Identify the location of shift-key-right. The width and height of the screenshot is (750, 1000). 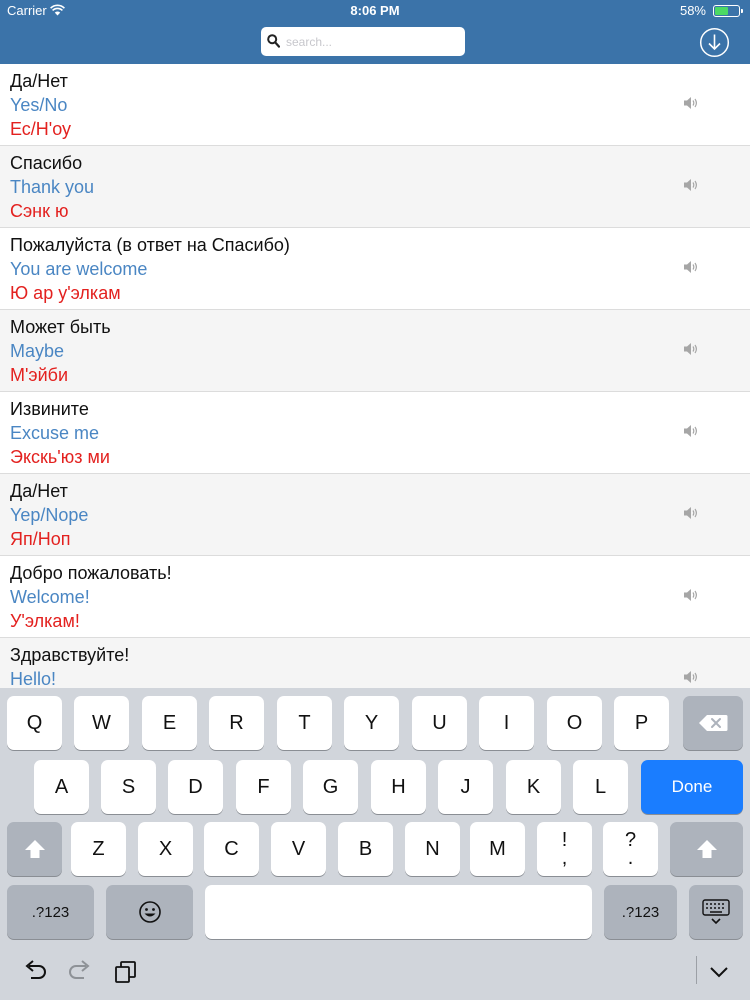
(706, 849).